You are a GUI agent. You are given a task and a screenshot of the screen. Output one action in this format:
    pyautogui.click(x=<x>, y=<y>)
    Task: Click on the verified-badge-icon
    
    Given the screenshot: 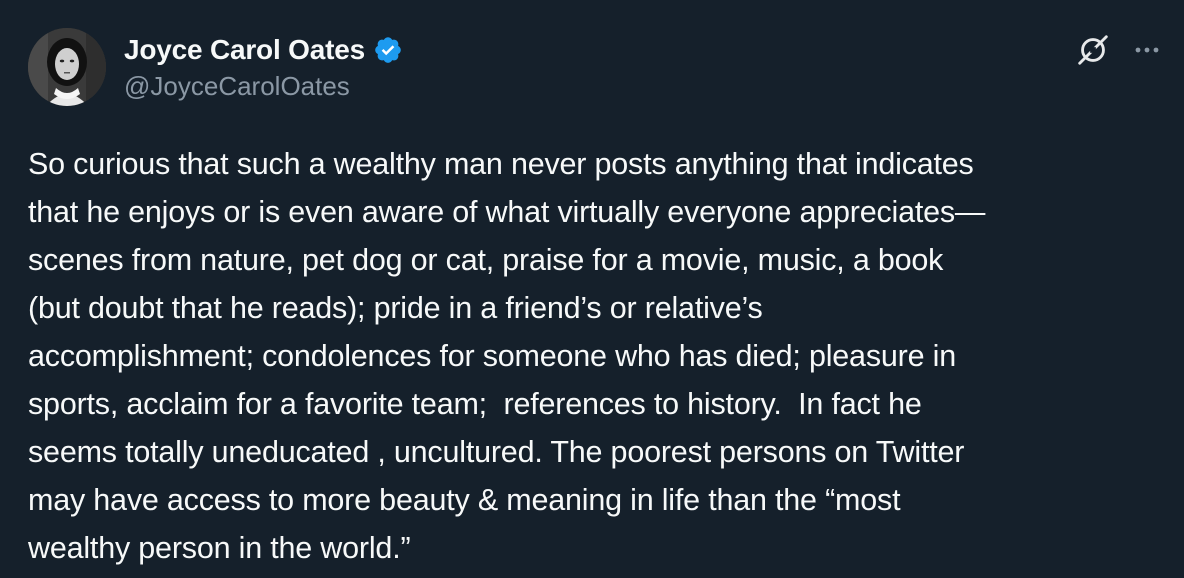 What is the action you would take?
    pyautogui.click(x=388, y=50)
    